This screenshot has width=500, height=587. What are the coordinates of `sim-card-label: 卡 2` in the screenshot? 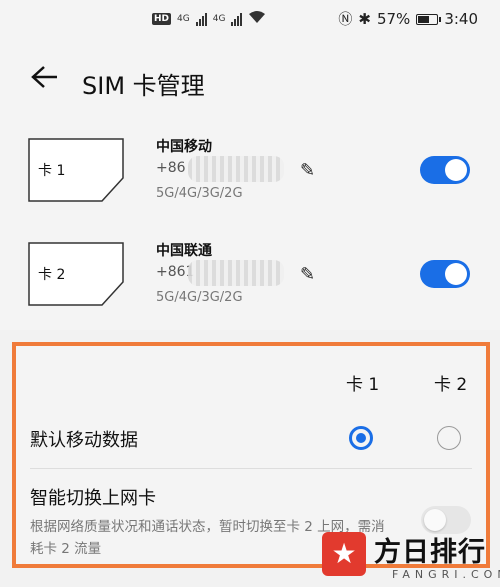 It's located at (52, 275).